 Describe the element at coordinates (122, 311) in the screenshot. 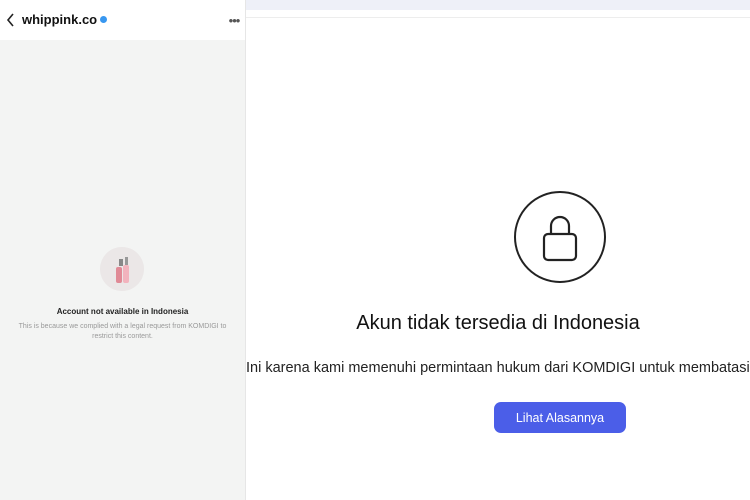

I see `left-heading: Account not available in Indonesia` at that location.